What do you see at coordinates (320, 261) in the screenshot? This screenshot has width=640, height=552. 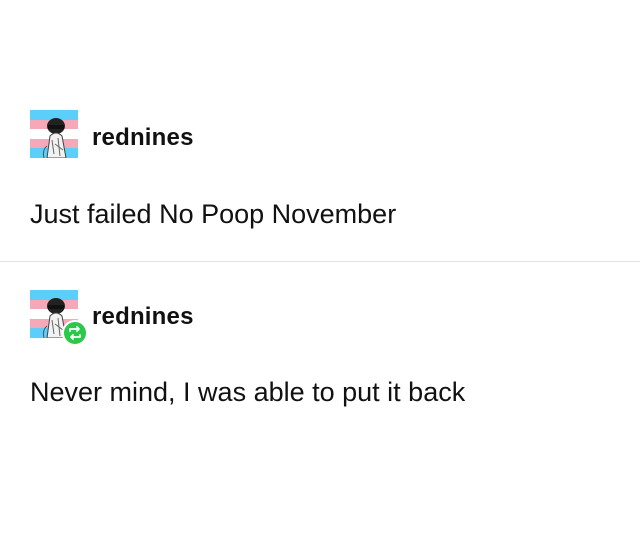 I see `post-divider` at bounding box center [320, 261].